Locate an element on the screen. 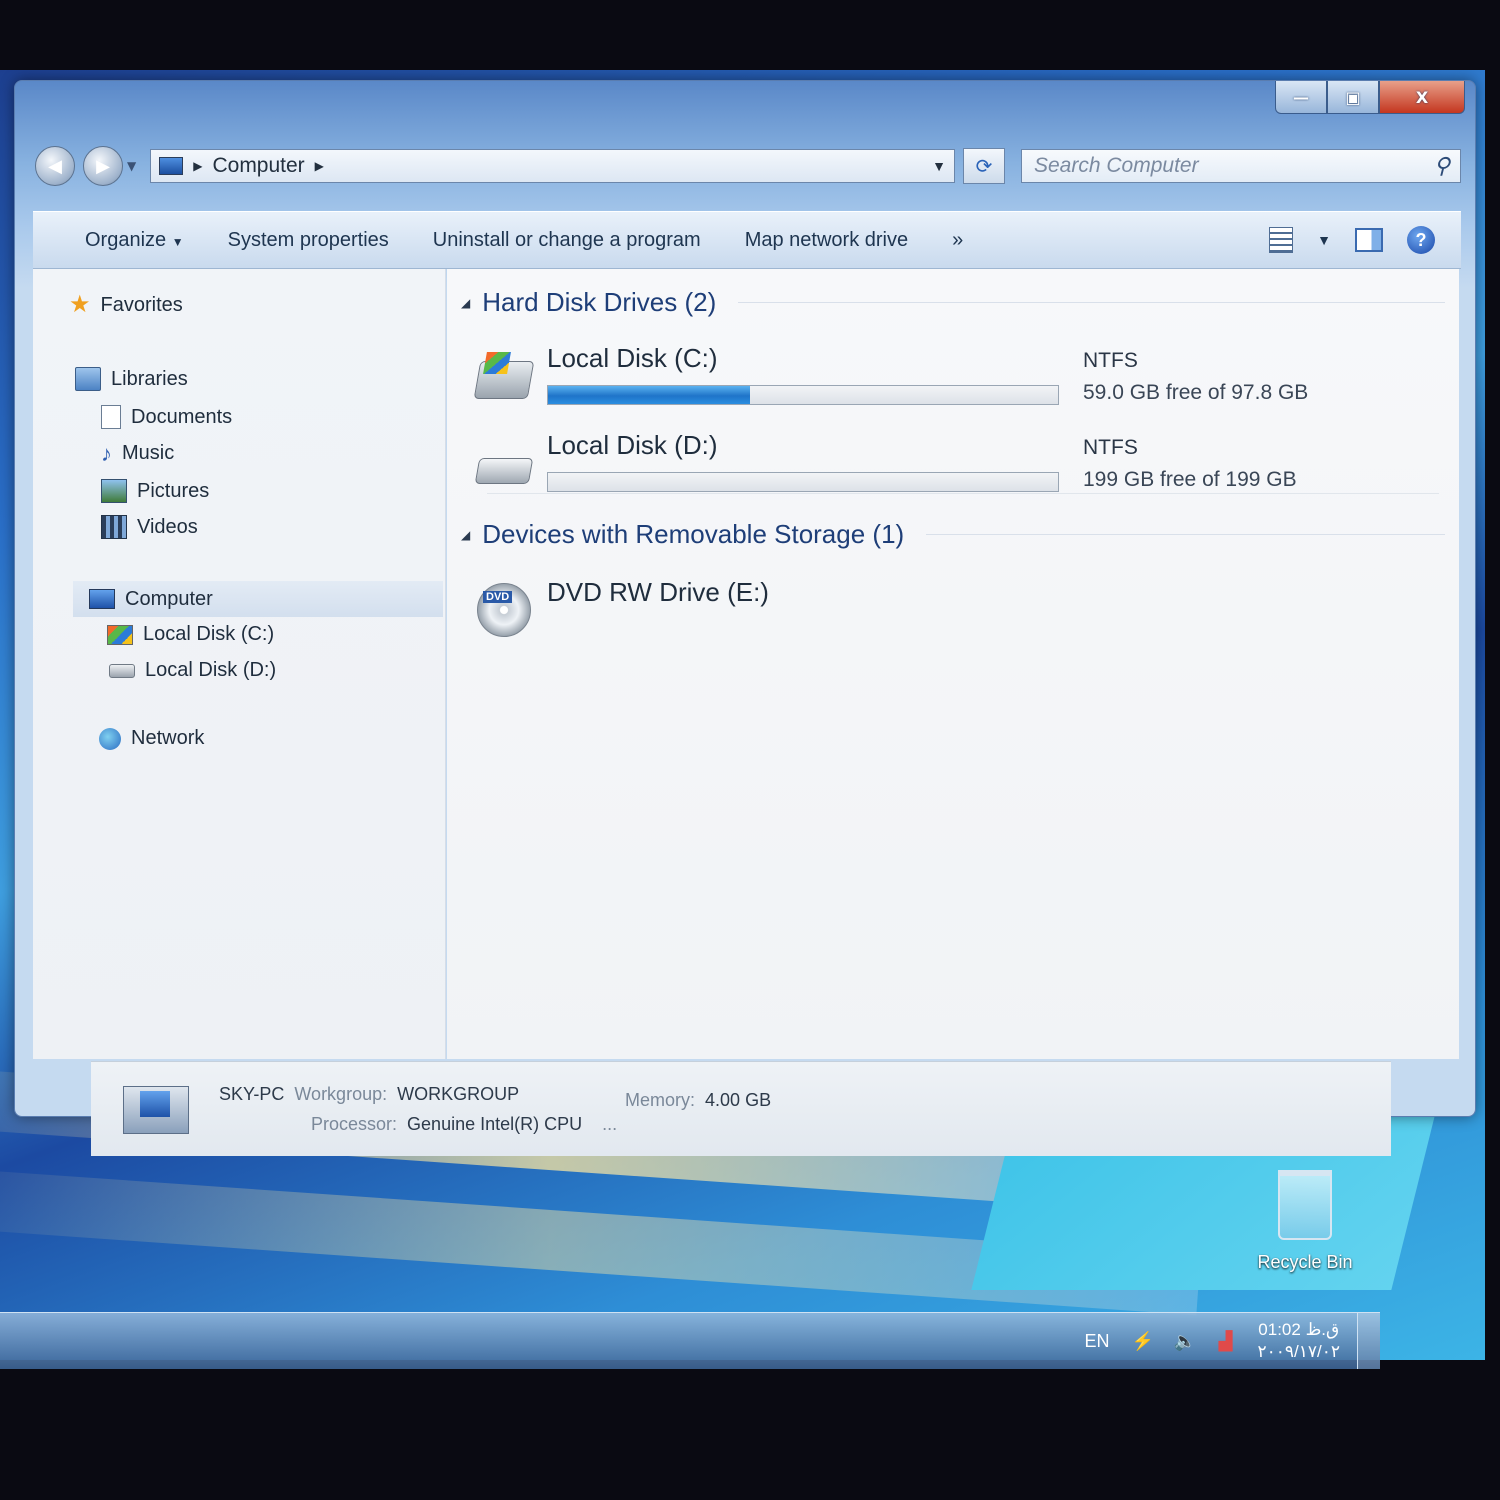 This screenshot has width=1500, height=1500. back-arrow-icon: ◀ is located at coordinates (55, 166).